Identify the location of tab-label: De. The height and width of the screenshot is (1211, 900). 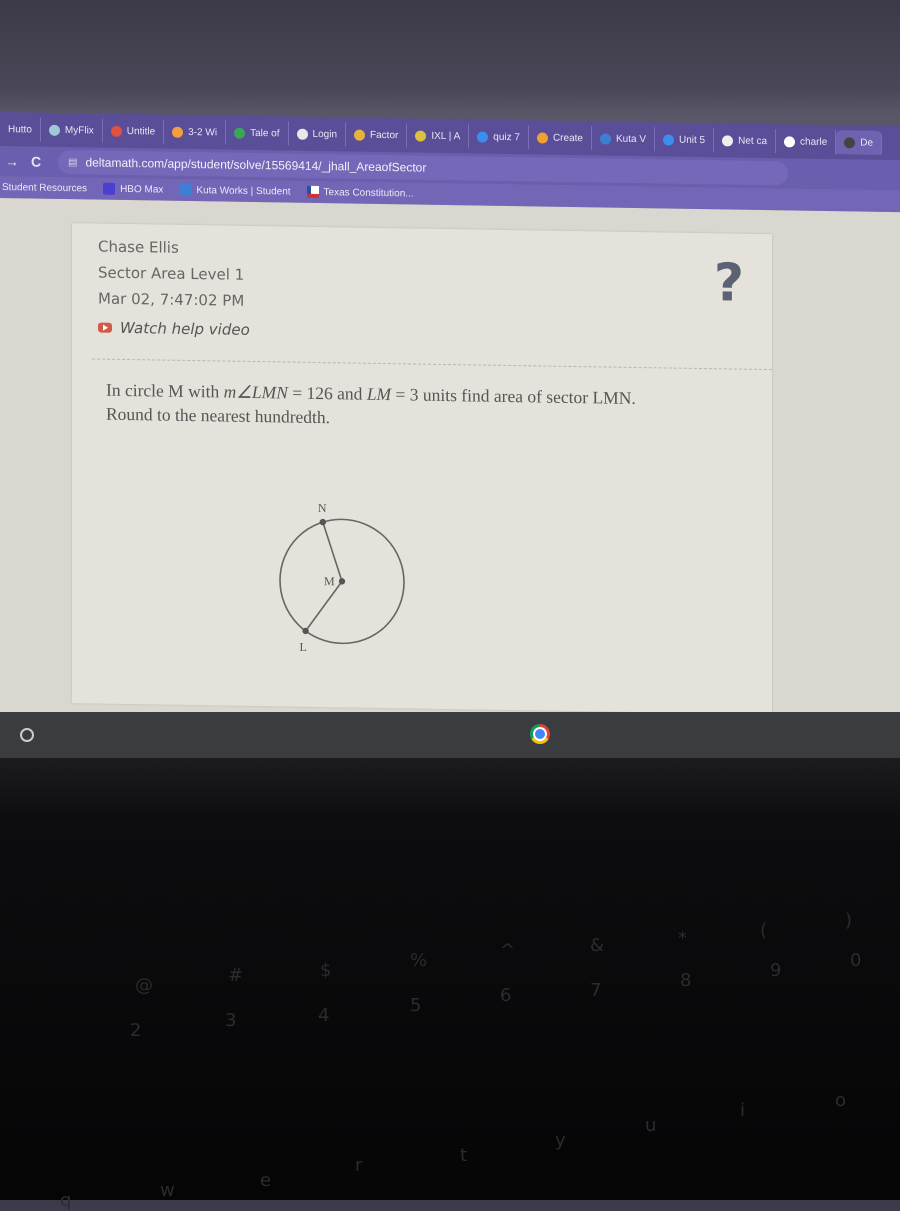
(867, 143).